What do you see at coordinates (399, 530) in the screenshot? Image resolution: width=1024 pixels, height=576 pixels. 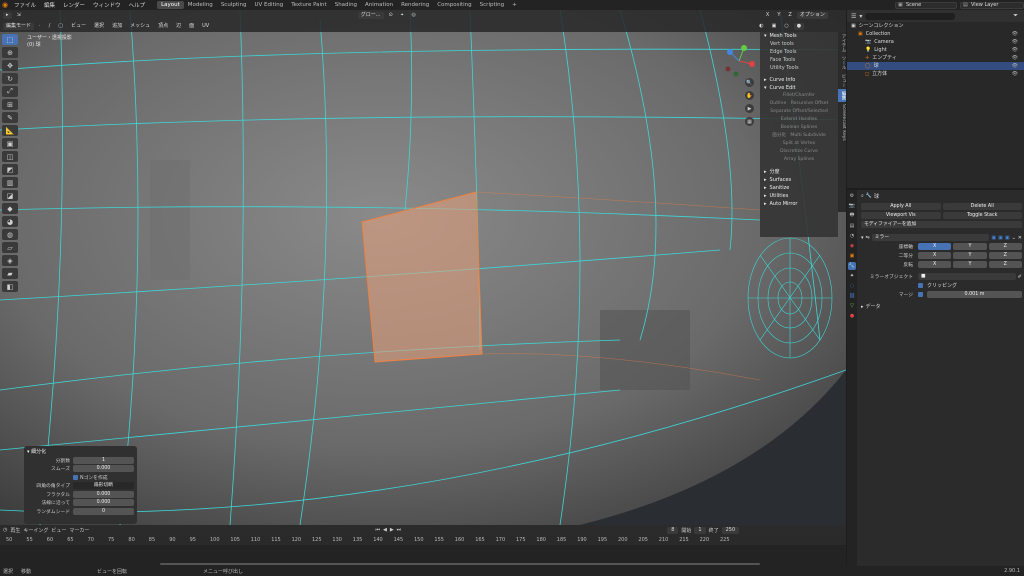 I see `jump-end-icon: ⏭` at bounding box center [399, 530].